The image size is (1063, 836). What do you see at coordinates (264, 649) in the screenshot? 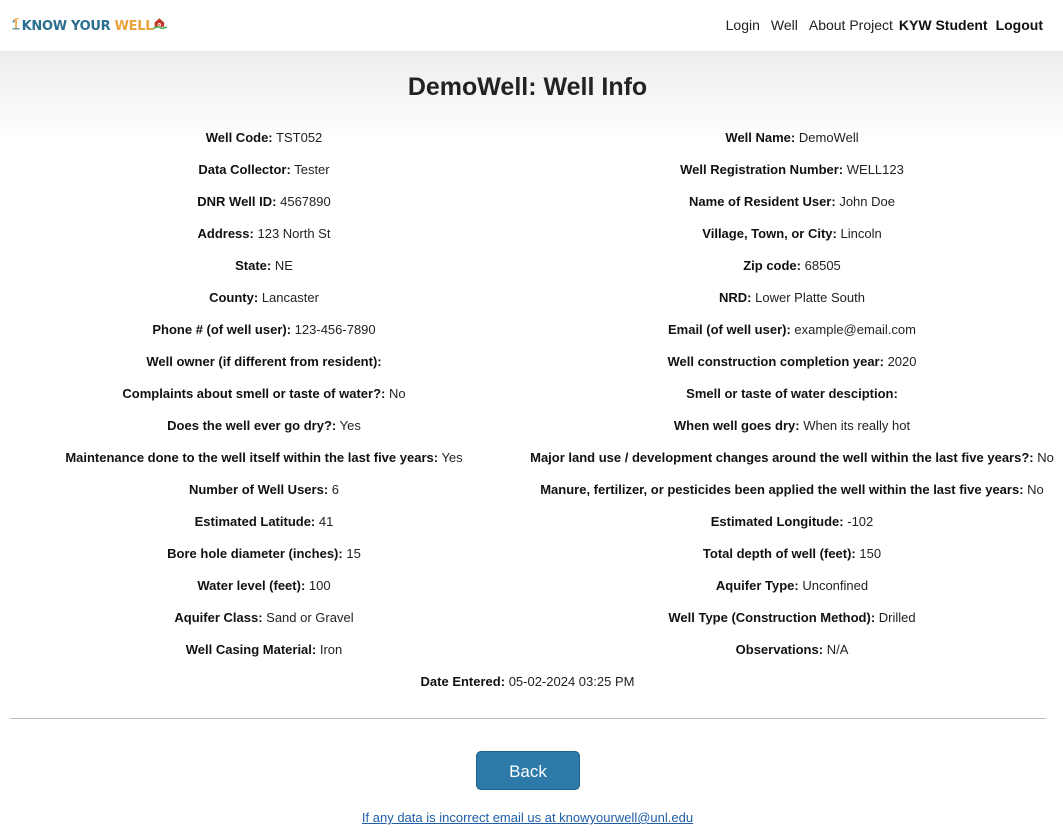
I see `field-casing-material: Well Casing Material: Iron` at bounding box center [264, 649].